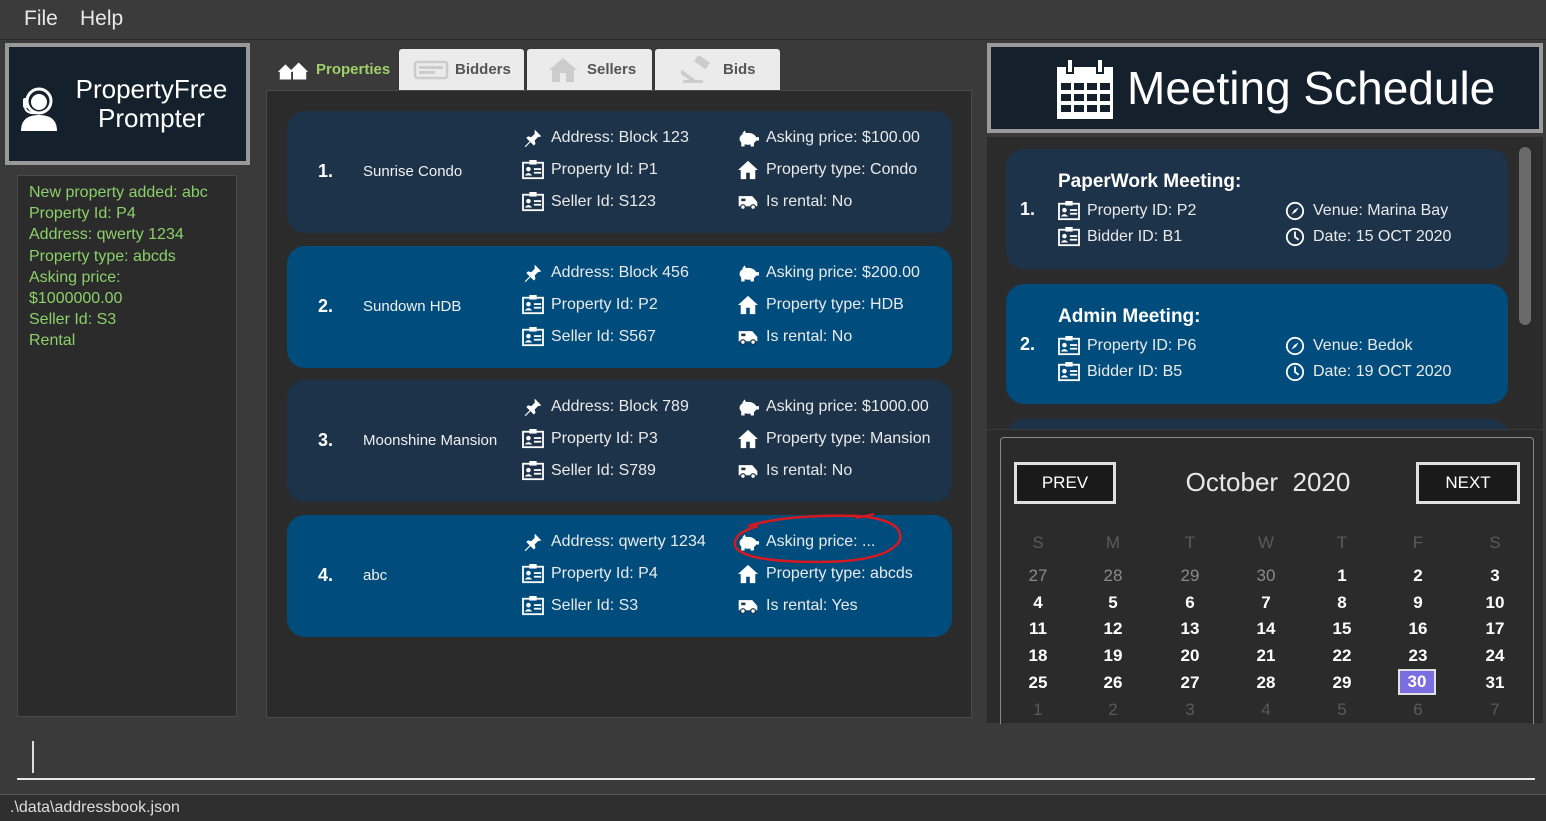 The width and height of the screenshot is (1546, 821). Describe the element at coordinates (1113, 629) in the screenshot. I see `calendar-day: 12` at that location.